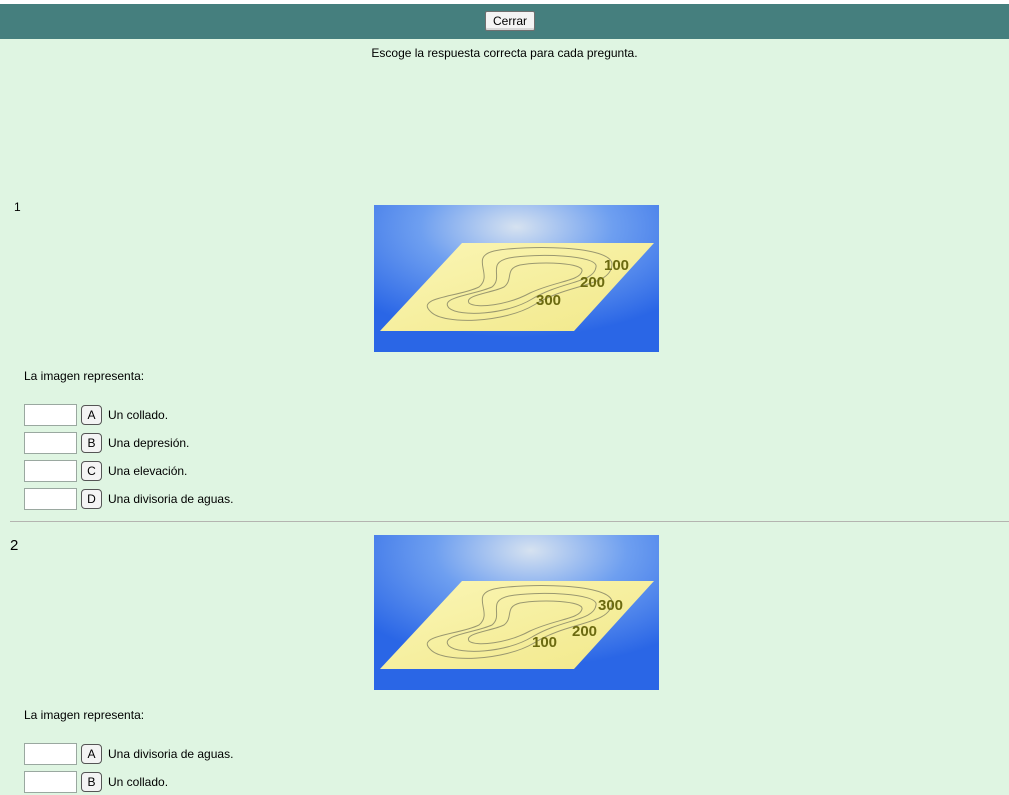 This screenshot has height=795, width=1009. I want to click on option-letter-button: D, so click(91, 499).